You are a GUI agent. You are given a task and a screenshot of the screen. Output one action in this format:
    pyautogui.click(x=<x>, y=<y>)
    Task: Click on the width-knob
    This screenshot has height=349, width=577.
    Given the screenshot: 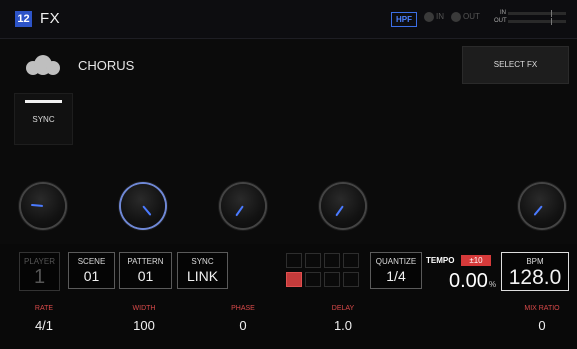 What is the action you would take?
    pyautogui.click(x=143, y=206)
    